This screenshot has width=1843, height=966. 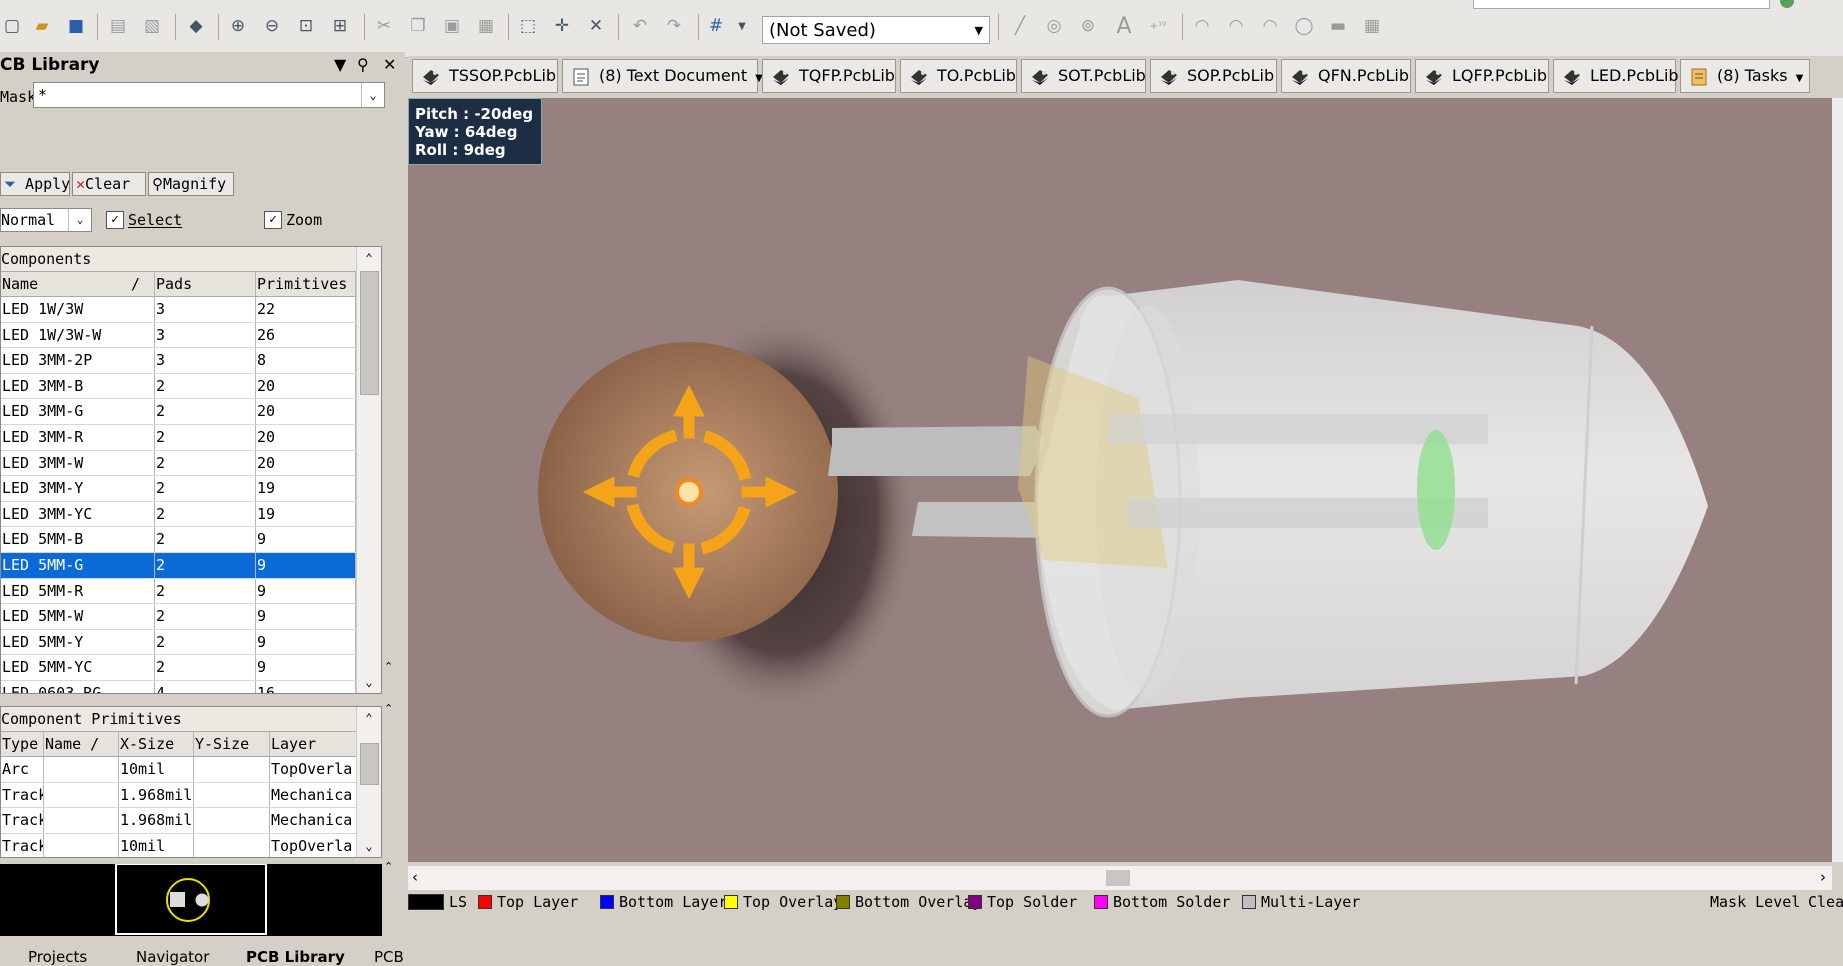 I want to click on undo-icon: ↶, so click(x=640, y=26).